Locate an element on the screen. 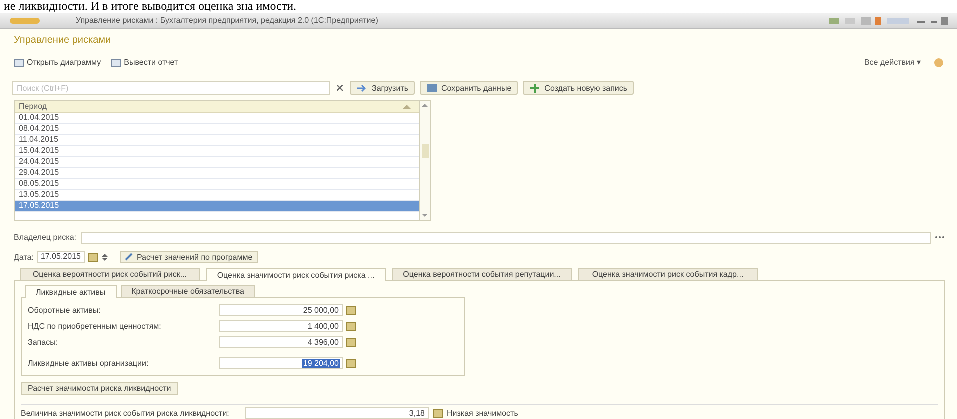 This screenshot has width=957, height=419. field-label: Оборотные активы: is located at coordinates (65, 310).